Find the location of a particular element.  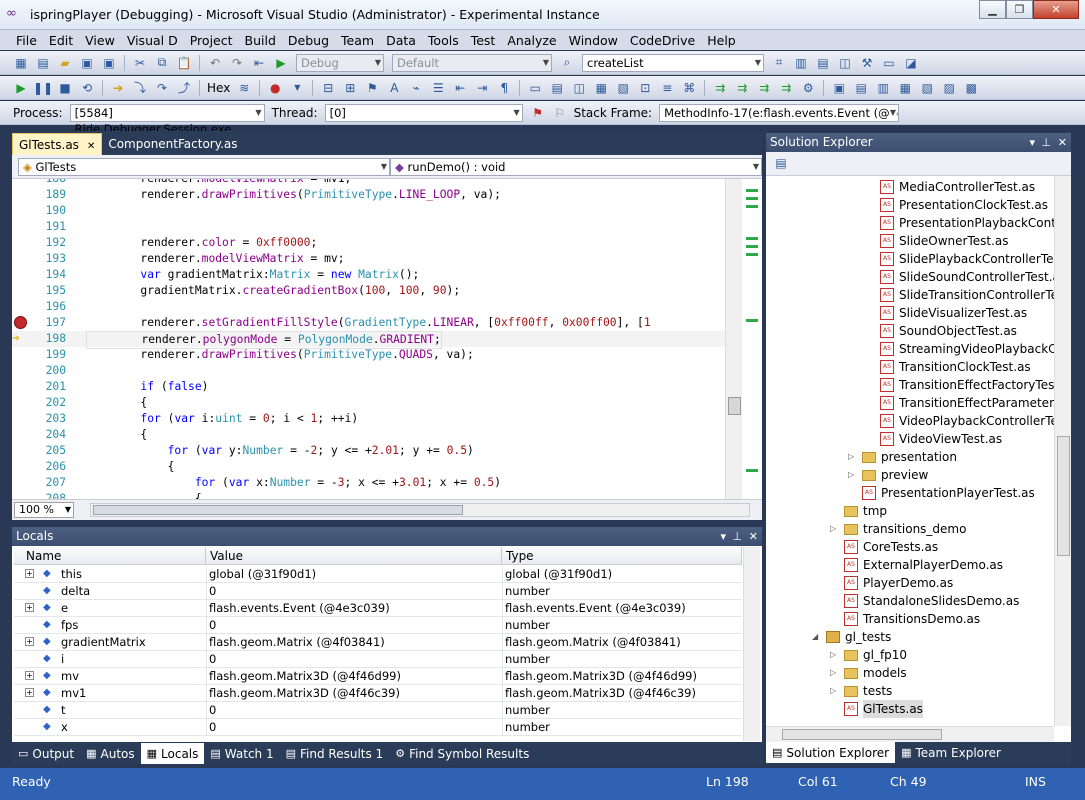

local-value: flash.geom.Matrix (@4f03841) is located at coordinates (297, 642).